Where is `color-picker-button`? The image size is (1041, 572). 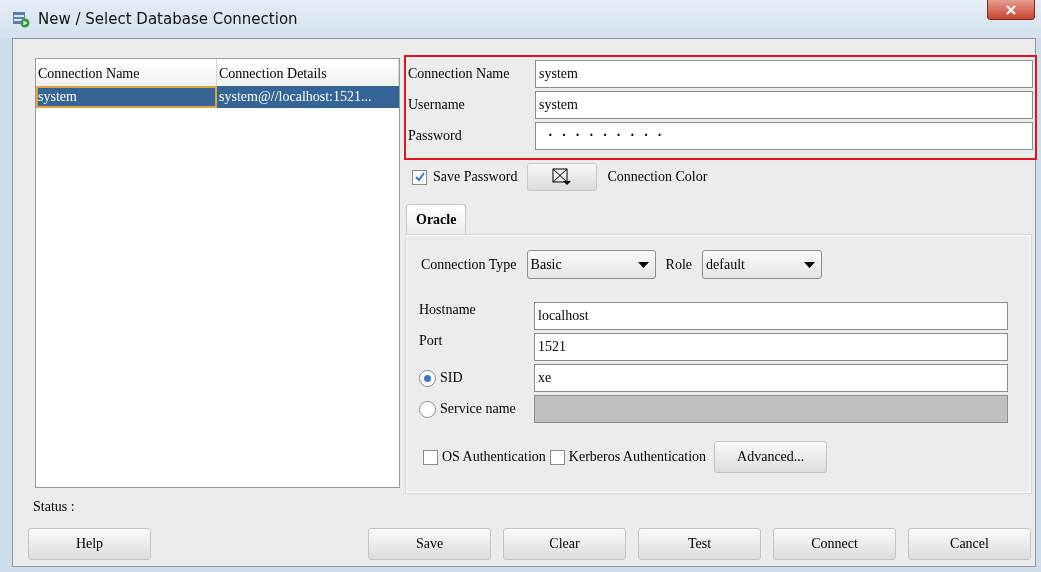 color-picker-button is located at coordinates (562, 177).